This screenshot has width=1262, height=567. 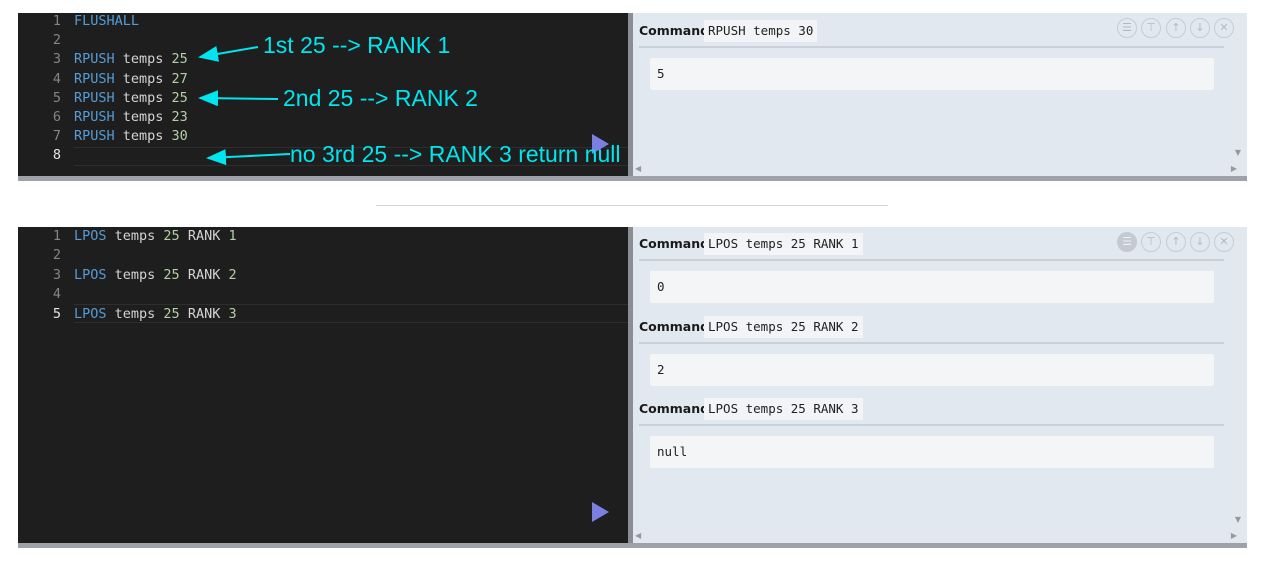 What do you see at coordinates (56, 117) in the screenshot?
I see `line-number: 6` at bounding box center [56, 117].